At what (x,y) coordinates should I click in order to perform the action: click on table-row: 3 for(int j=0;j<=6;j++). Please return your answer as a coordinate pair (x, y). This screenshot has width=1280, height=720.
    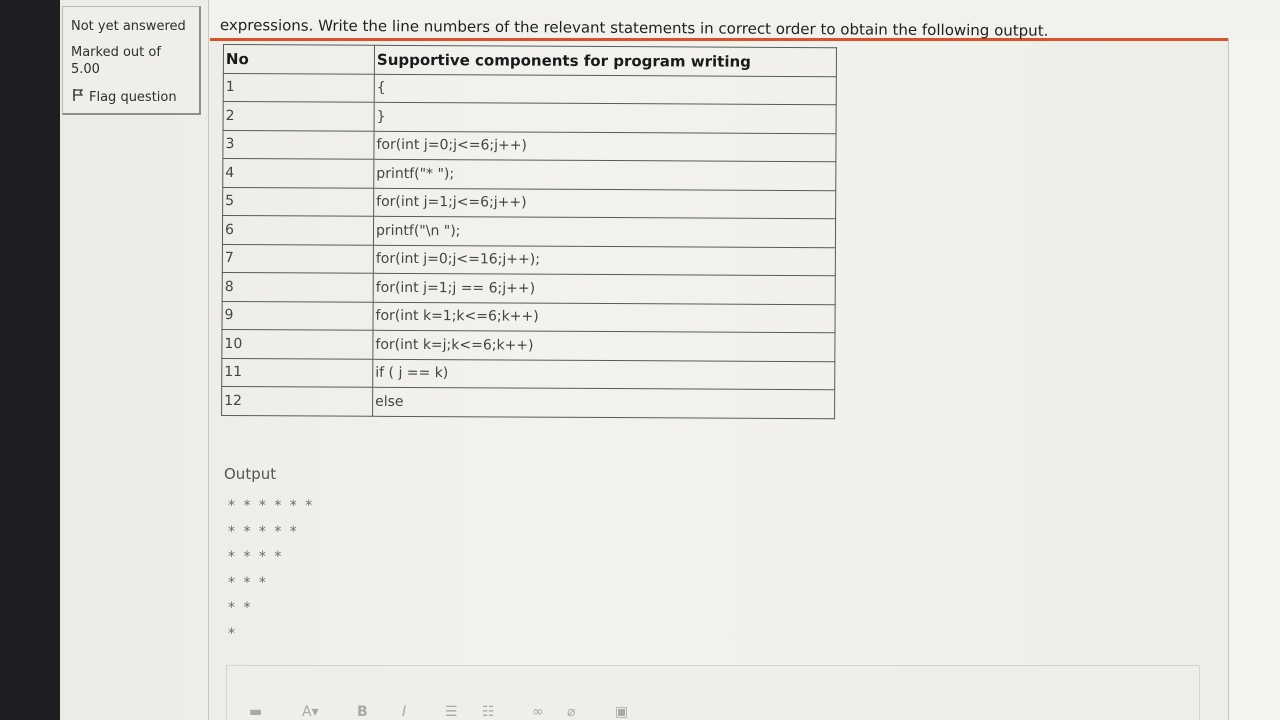
    Looking at the image, I should click on (529, 146).